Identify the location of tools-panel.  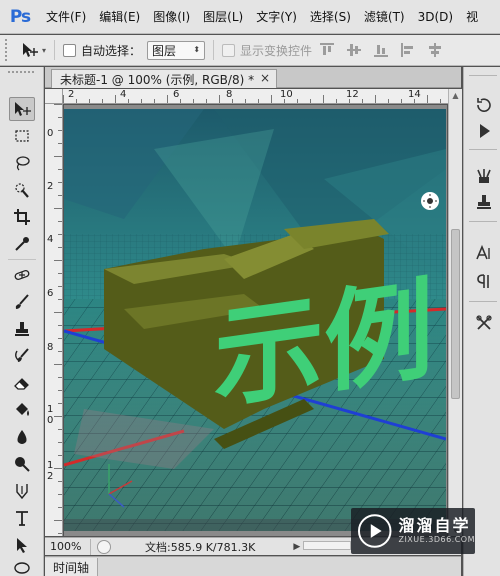
(22, 321).